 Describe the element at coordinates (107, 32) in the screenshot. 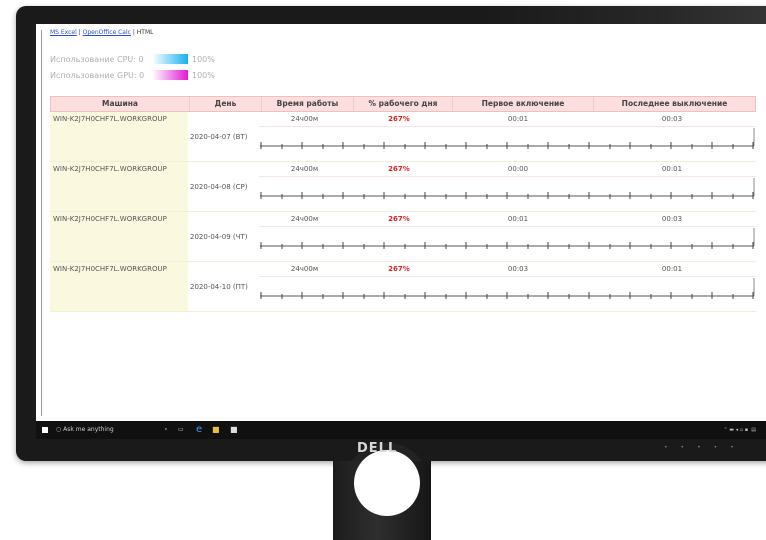

I see `openoffice-link: OpenOffice Calc` at that location.